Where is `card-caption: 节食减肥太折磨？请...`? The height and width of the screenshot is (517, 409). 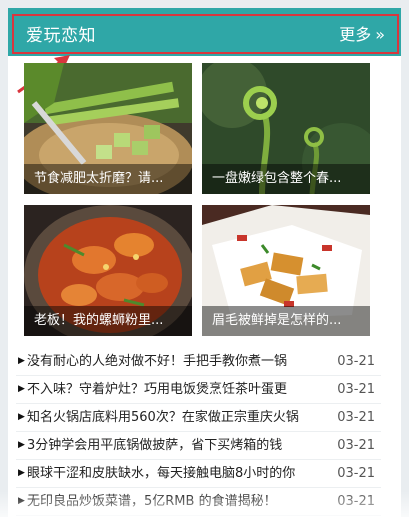 card-caption: 节食减肥太折磨？请... is located at coordinates (108, 179).